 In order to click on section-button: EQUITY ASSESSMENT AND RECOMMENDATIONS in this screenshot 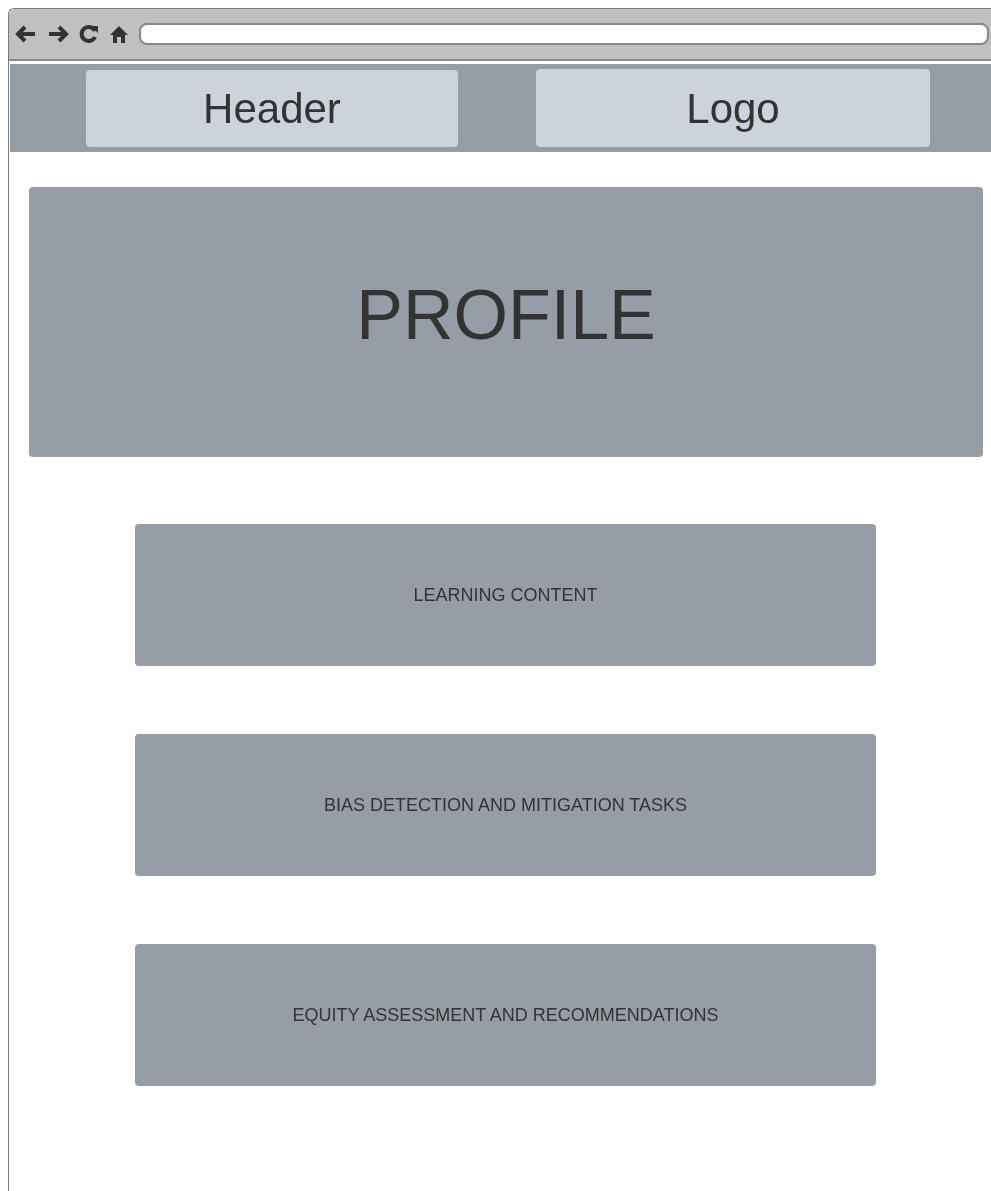, I will do `click(505, 1015)`.